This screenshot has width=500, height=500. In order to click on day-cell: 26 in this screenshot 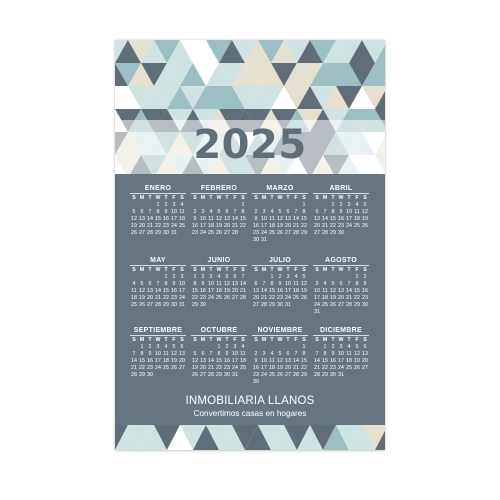, I will do `click(333, 305)`.